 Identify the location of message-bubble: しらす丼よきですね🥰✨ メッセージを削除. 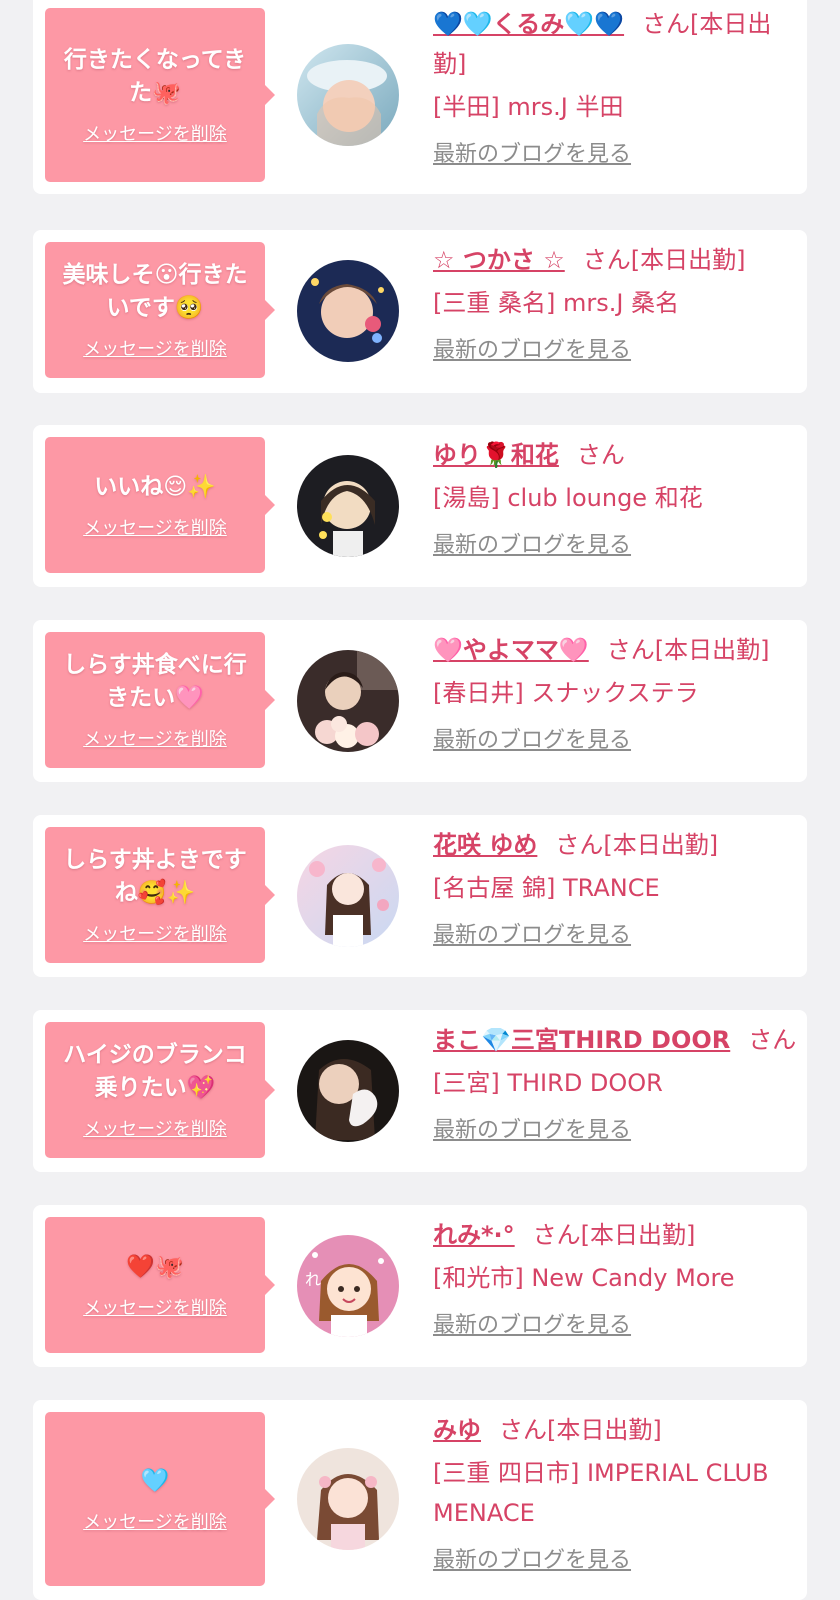
(160, 895).